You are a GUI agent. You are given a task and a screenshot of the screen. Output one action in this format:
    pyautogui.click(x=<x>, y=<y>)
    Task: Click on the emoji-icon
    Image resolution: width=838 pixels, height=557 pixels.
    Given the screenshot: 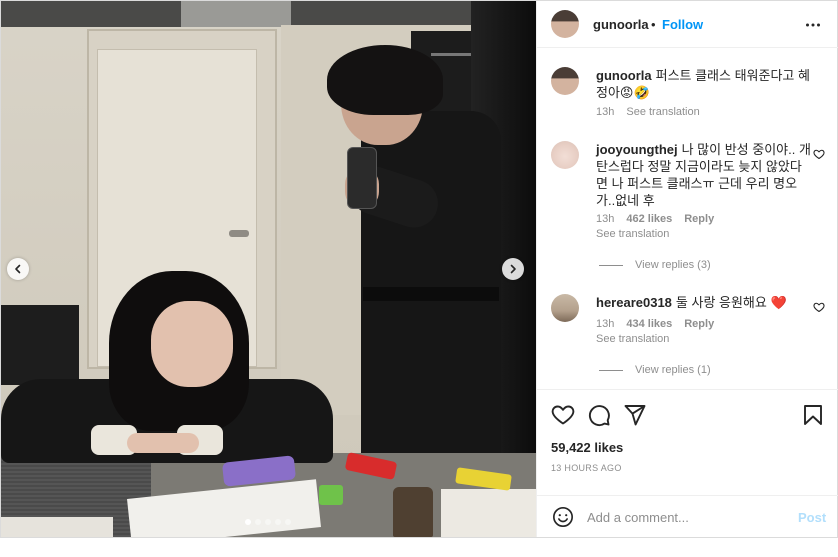 What is the action you would take?
    pyautogui.click(x=563, y=517)
    